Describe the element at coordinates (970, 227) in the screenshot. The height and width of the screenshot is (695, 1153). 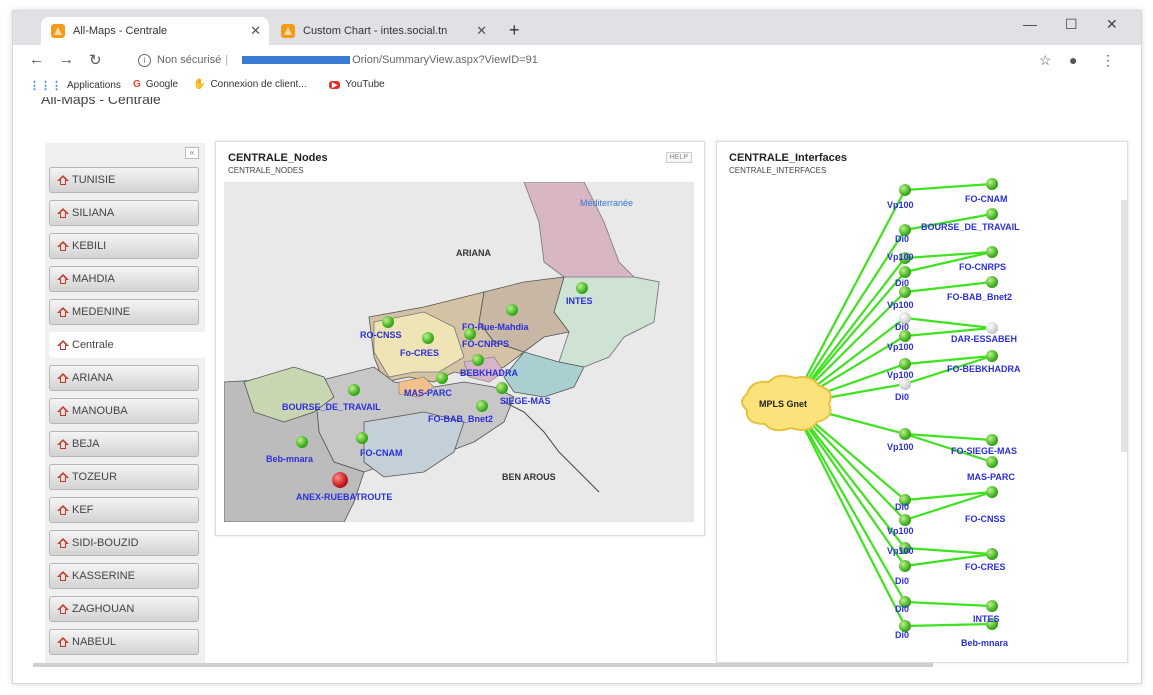
I see `target-label-bourse: BOURSE_DE_TRAVAIL` at that location.